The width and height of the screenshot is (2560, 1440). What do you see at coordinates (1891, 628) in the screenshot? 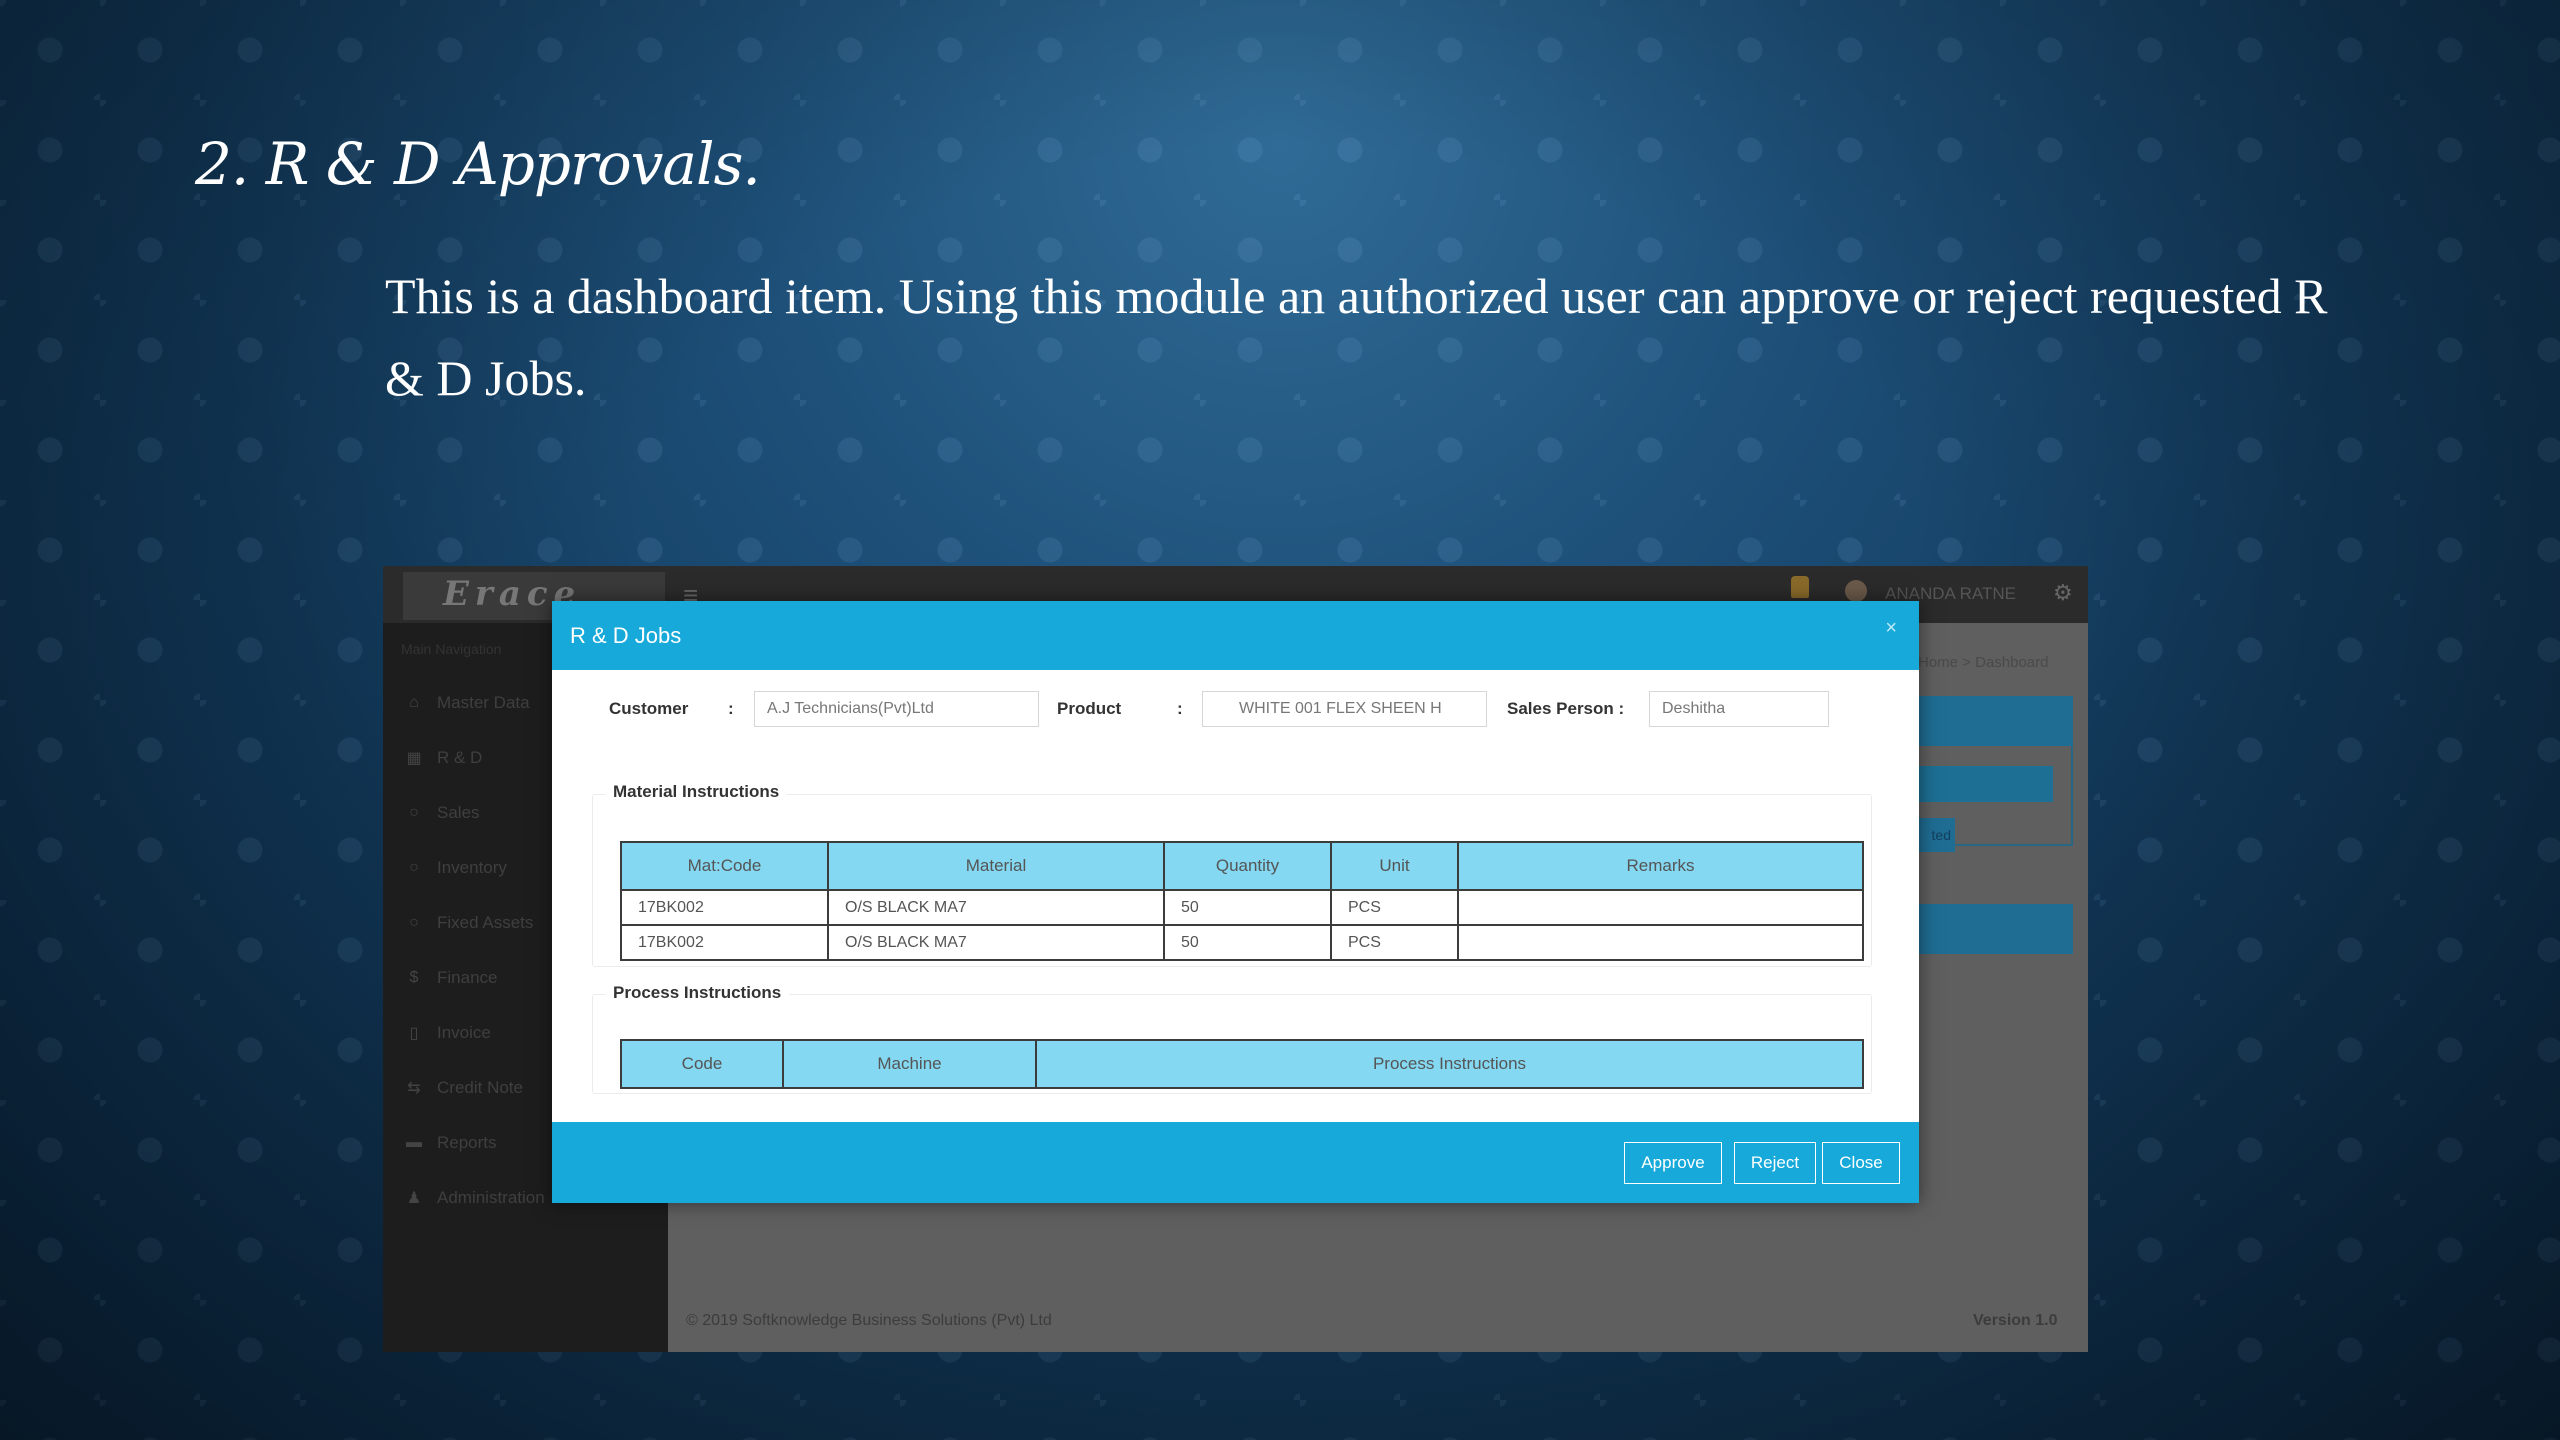
I see `close-icon: ×` at bounding box center [1891, 628].